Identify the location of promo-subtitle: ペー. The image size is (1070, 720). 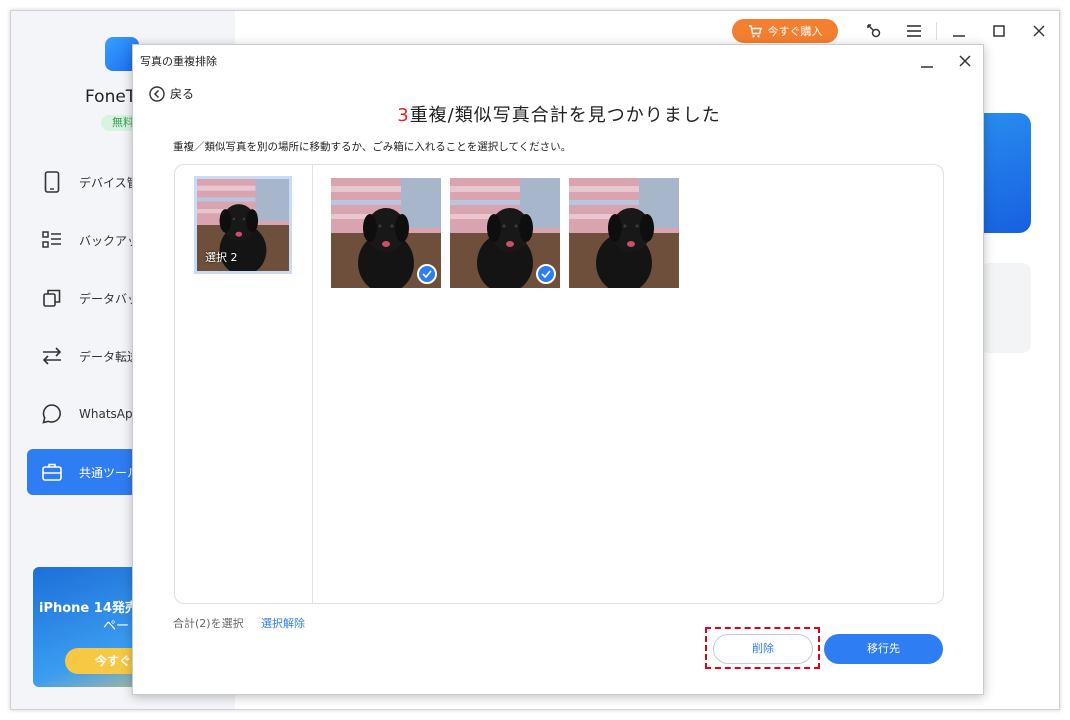
(116, 626).